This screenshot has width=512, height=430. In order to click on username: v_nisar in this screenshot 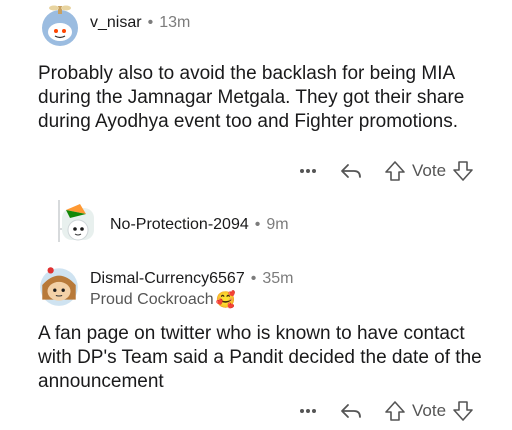, I will do `click(116, 23)`.